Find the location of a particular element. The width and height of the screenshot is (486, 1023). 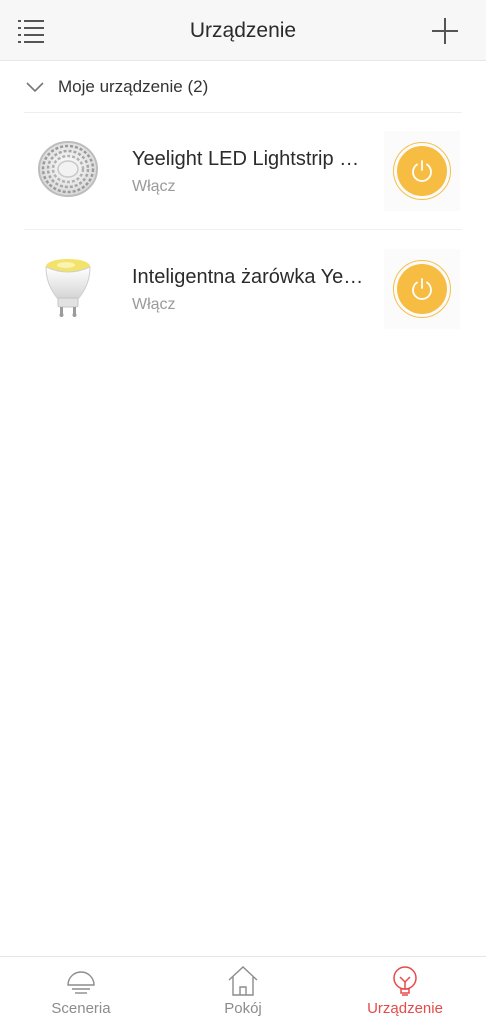

bottom-tab-bar: Sceneria Pokój Urządzenie is located at coordinates (243, 989).